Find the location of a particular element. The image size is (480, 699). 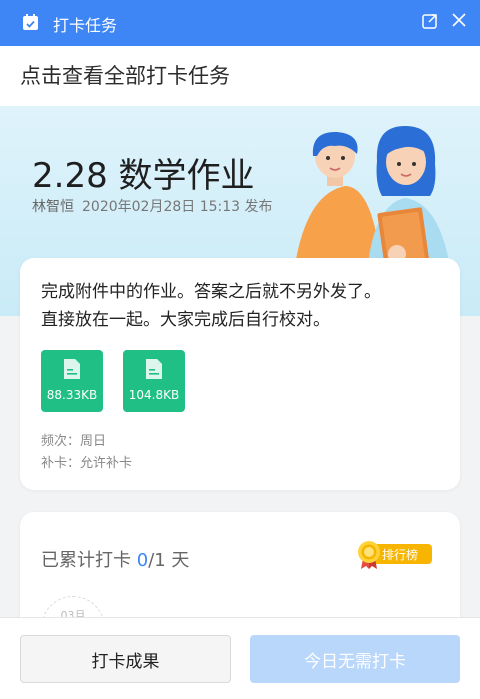

title-bar: 打卡任务 is located at coordinates (240, 23).